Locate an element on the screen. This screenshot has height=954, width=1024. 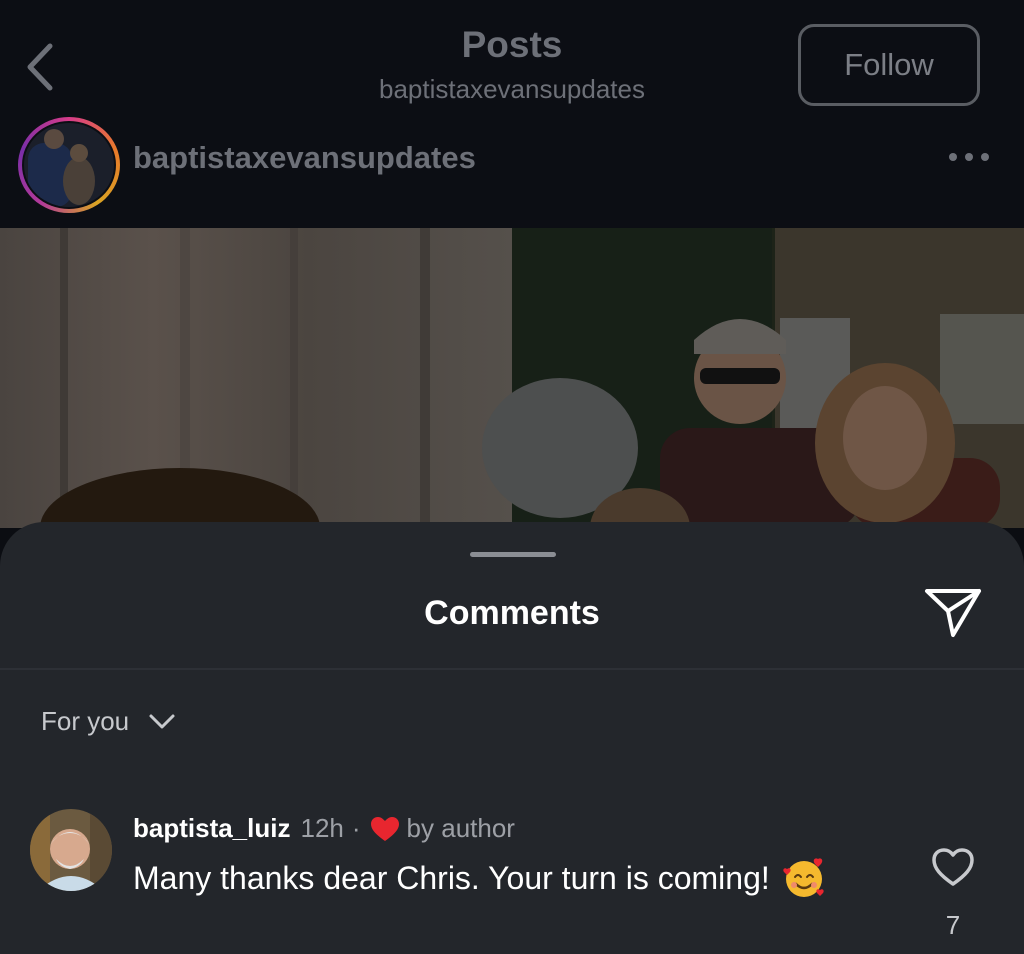
post-username: baptistaxevansupdates is located at coordinates (304, 158).